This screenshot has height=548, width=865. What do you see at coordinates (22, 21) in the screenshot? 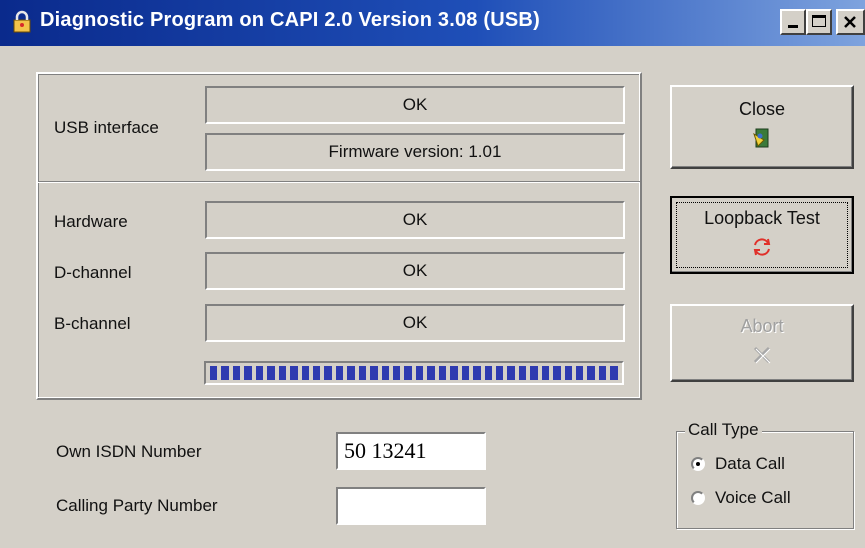
I see `lock-icon` at bounding box center [22, 21].